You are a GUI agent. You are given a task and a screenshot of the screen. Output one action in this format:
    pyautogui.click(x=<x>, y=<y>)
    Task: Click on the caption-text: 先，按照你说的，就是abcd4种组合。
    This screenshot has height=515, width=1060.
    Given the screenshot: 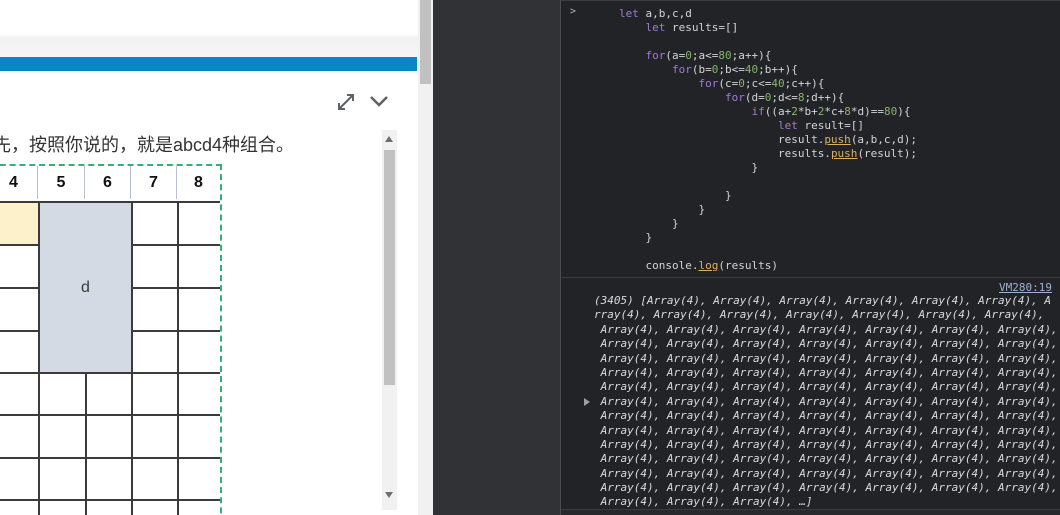 What is the action you would take?
    pyautogui.click(x=147, y=145)
    